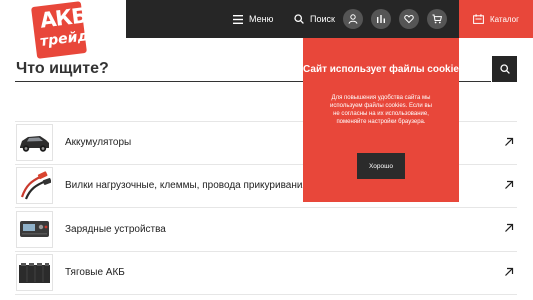 The height and width of the screenshot is (300, 533). Describe the element at coordinates (238, 19) in the screenshot. I see `menu-icon` at that location.